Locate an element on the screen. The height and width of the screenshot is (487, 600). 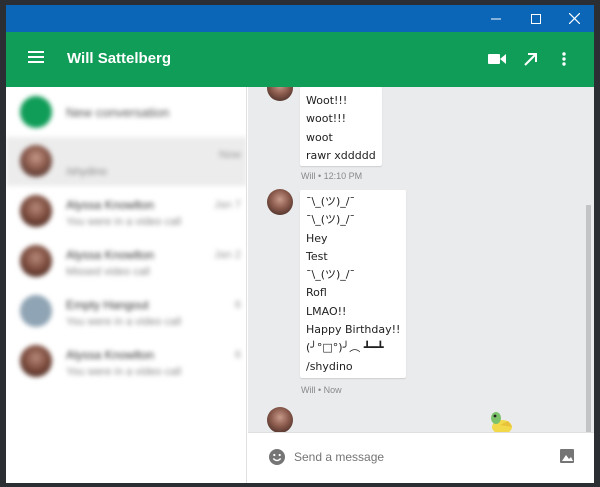
scrollbar-thumb is located at coordinates (588, 318).